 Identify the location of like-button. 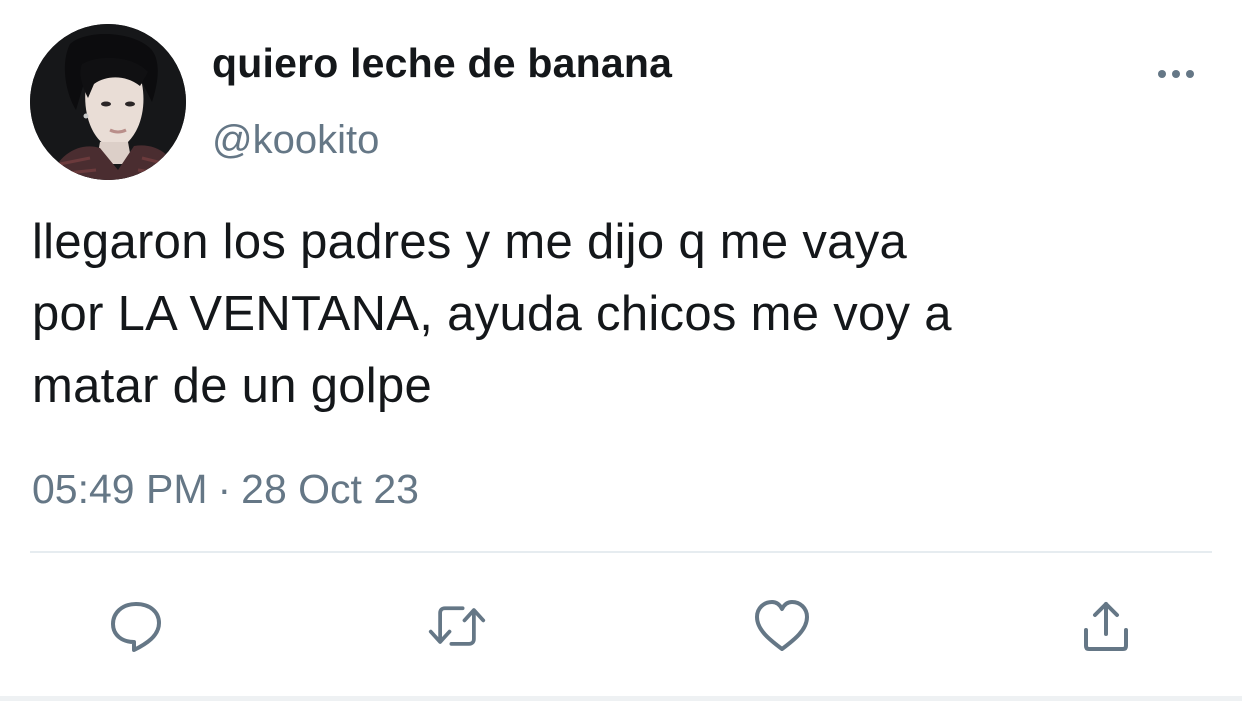
(782, 626).